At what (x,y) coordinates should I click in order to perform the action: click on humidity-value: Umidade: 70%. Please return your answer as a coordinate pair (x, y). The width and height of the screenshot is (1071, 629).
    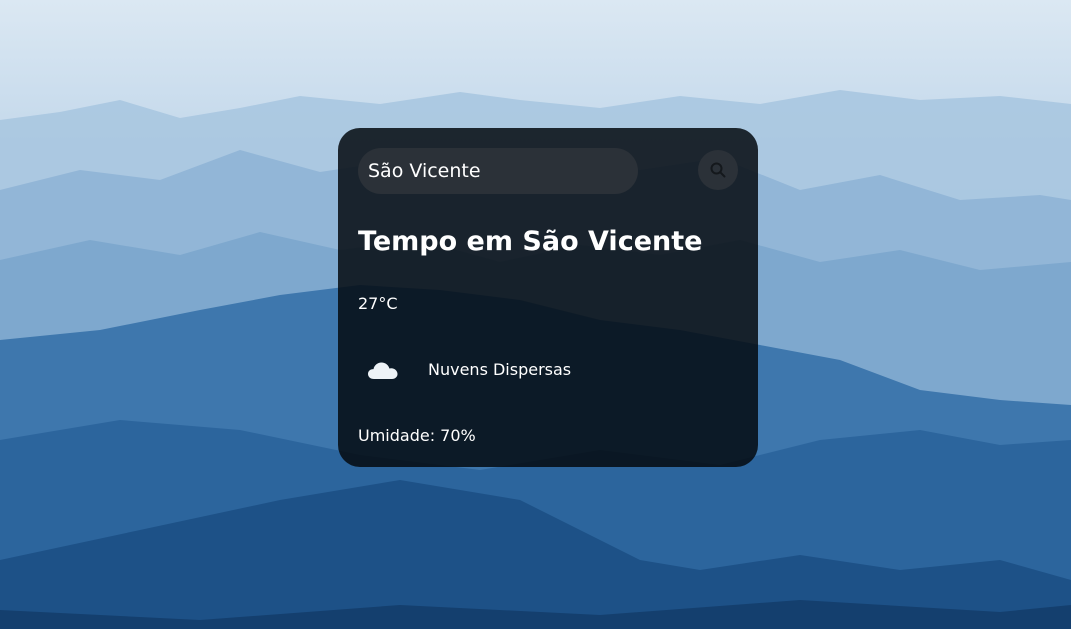
    Looking at the image, I should click on (417, 435).